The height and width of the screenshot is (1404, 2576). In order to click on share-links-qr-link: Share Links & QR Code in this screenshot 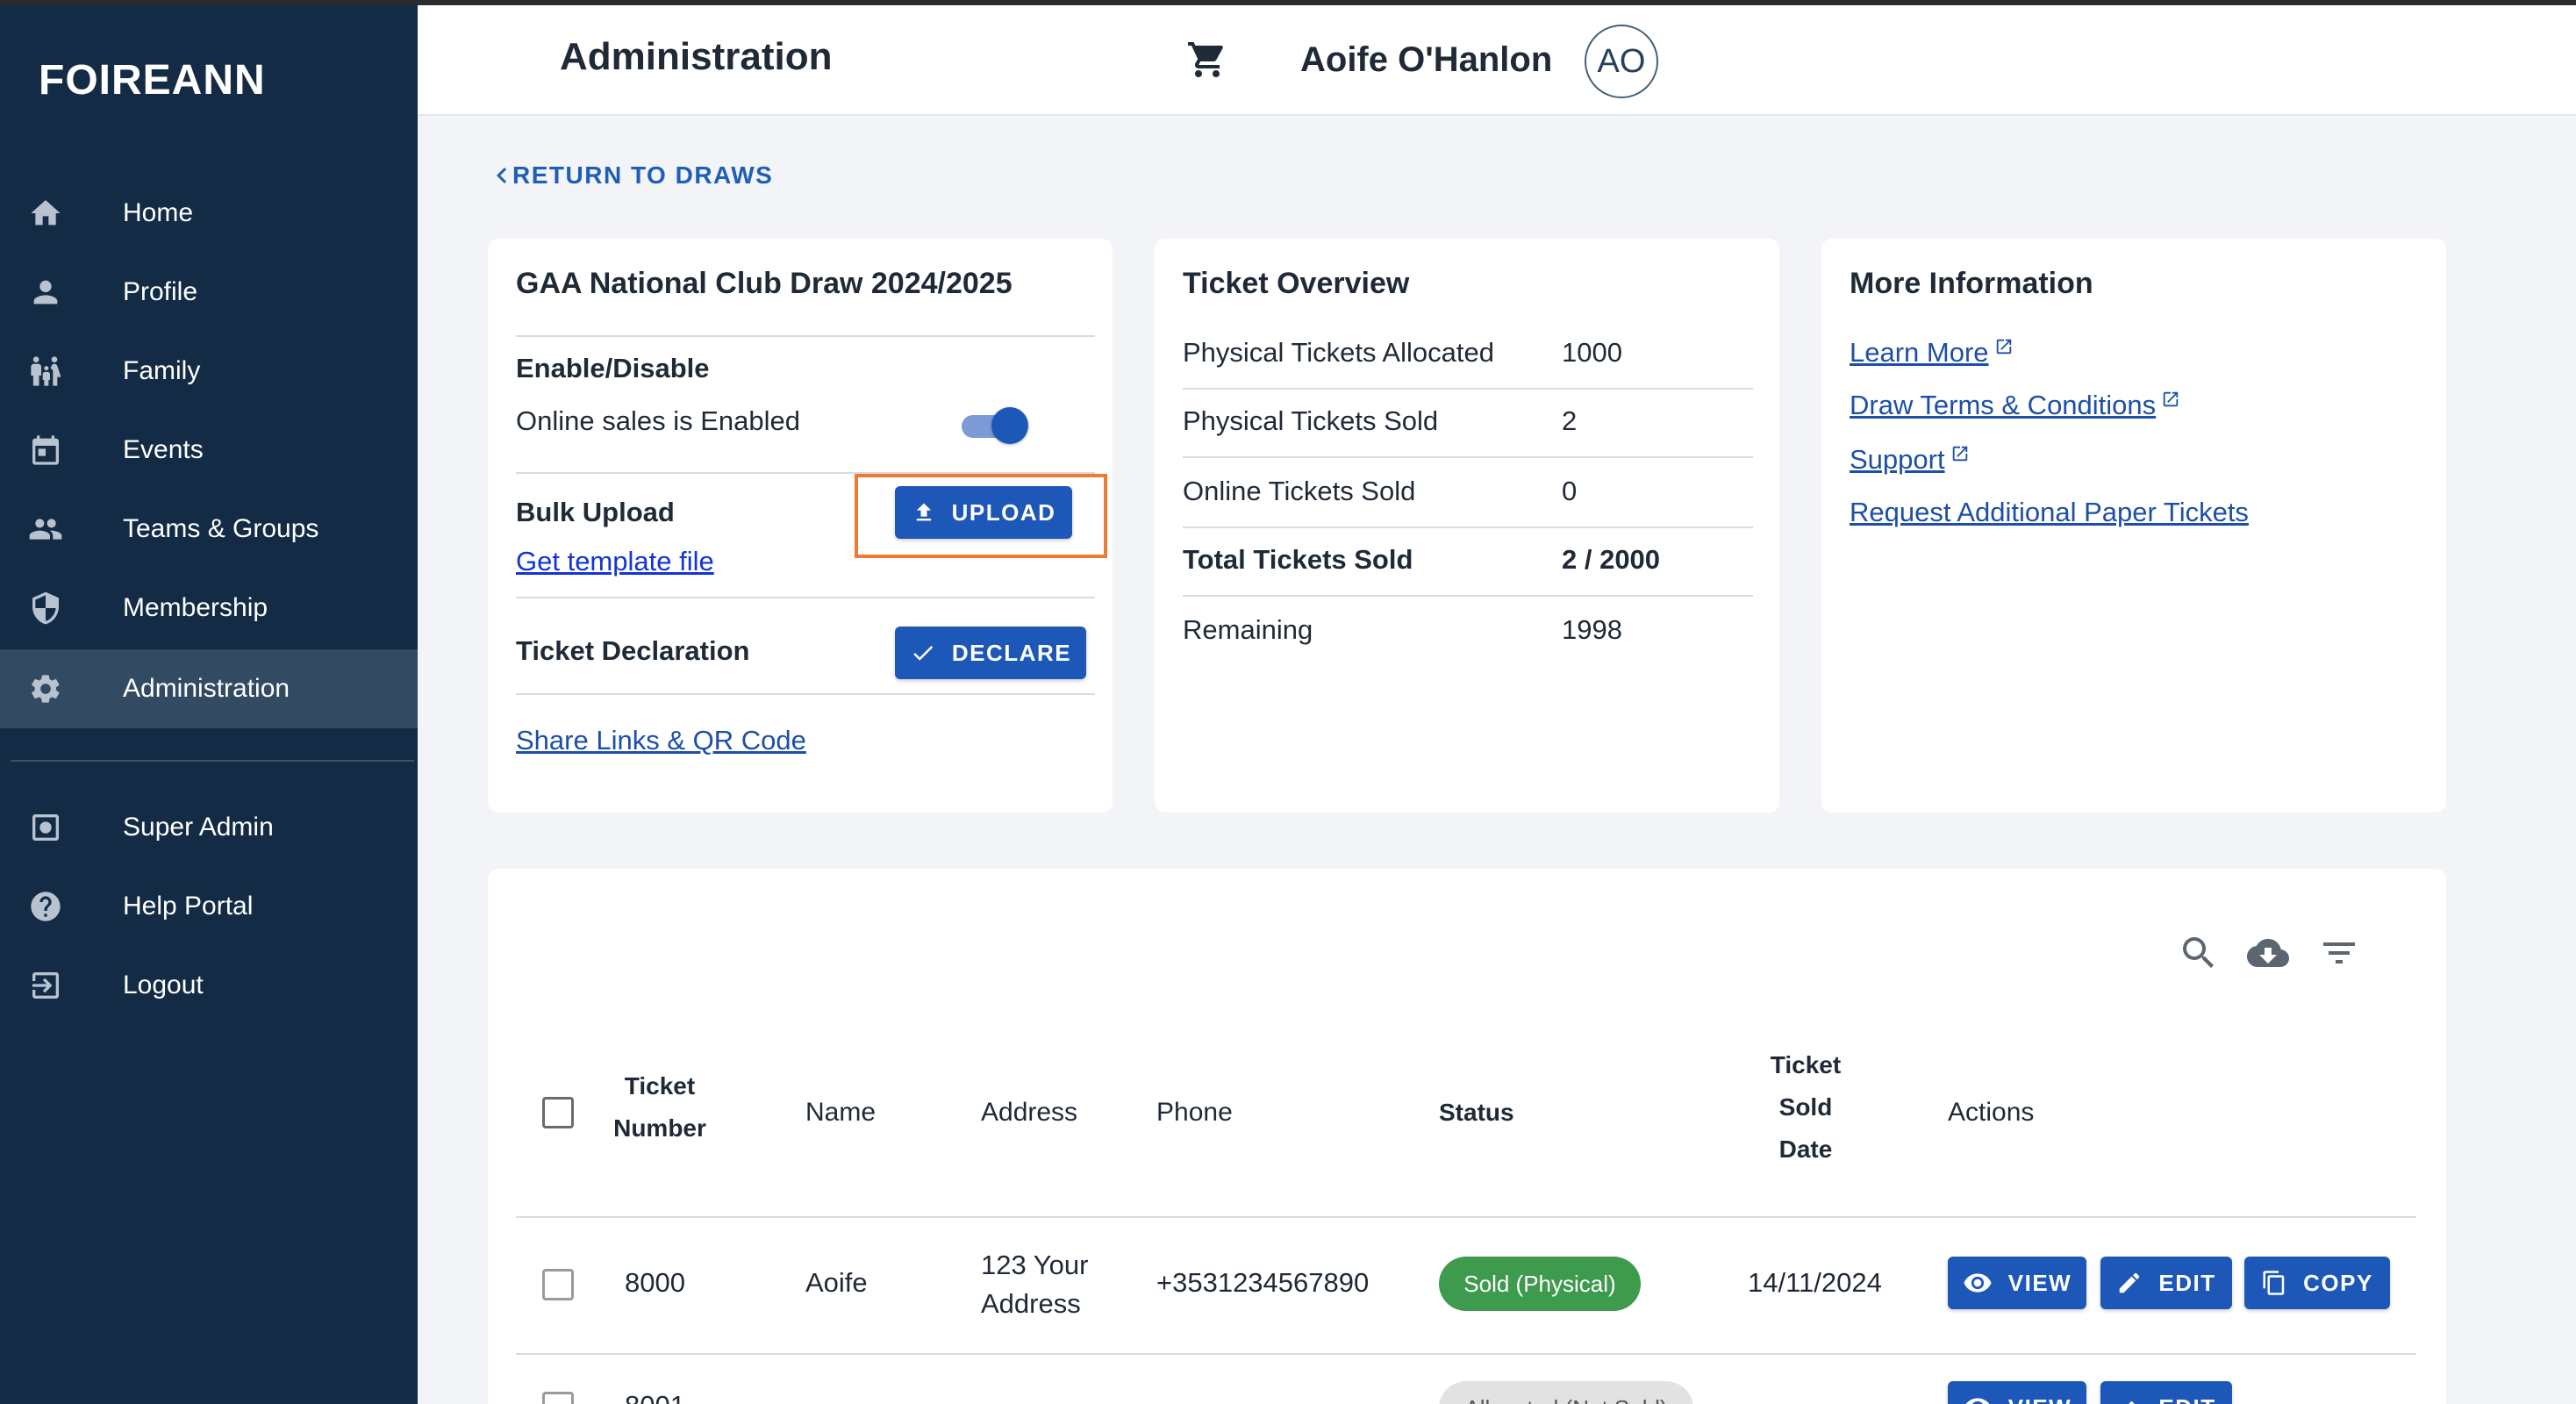, I will do `click(661, 740)`.